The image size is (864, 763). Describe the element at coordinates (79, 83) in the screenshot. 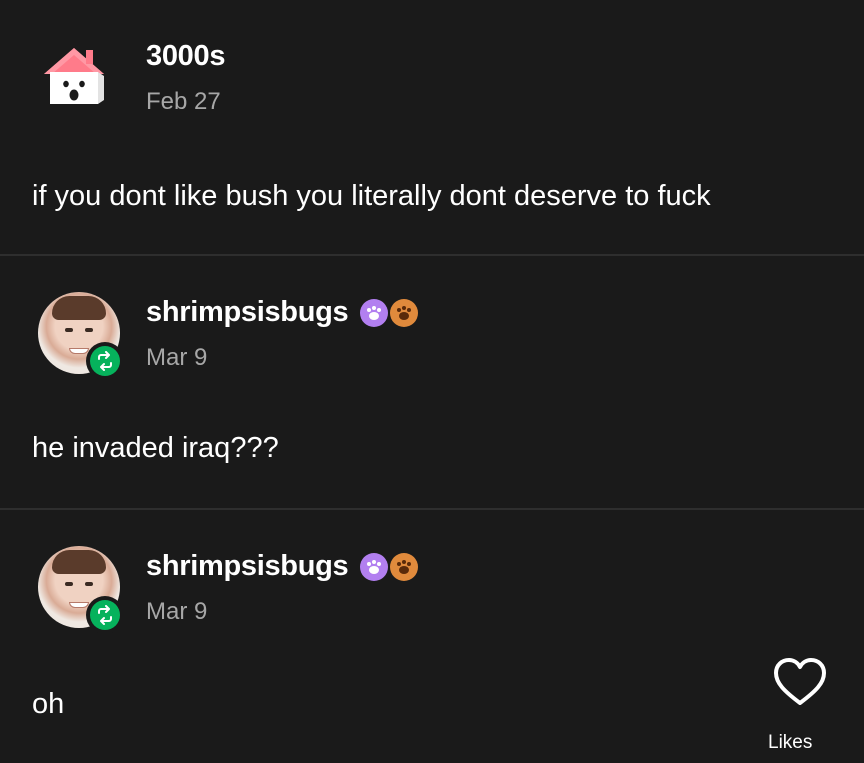

I see `house-icon` at that location.